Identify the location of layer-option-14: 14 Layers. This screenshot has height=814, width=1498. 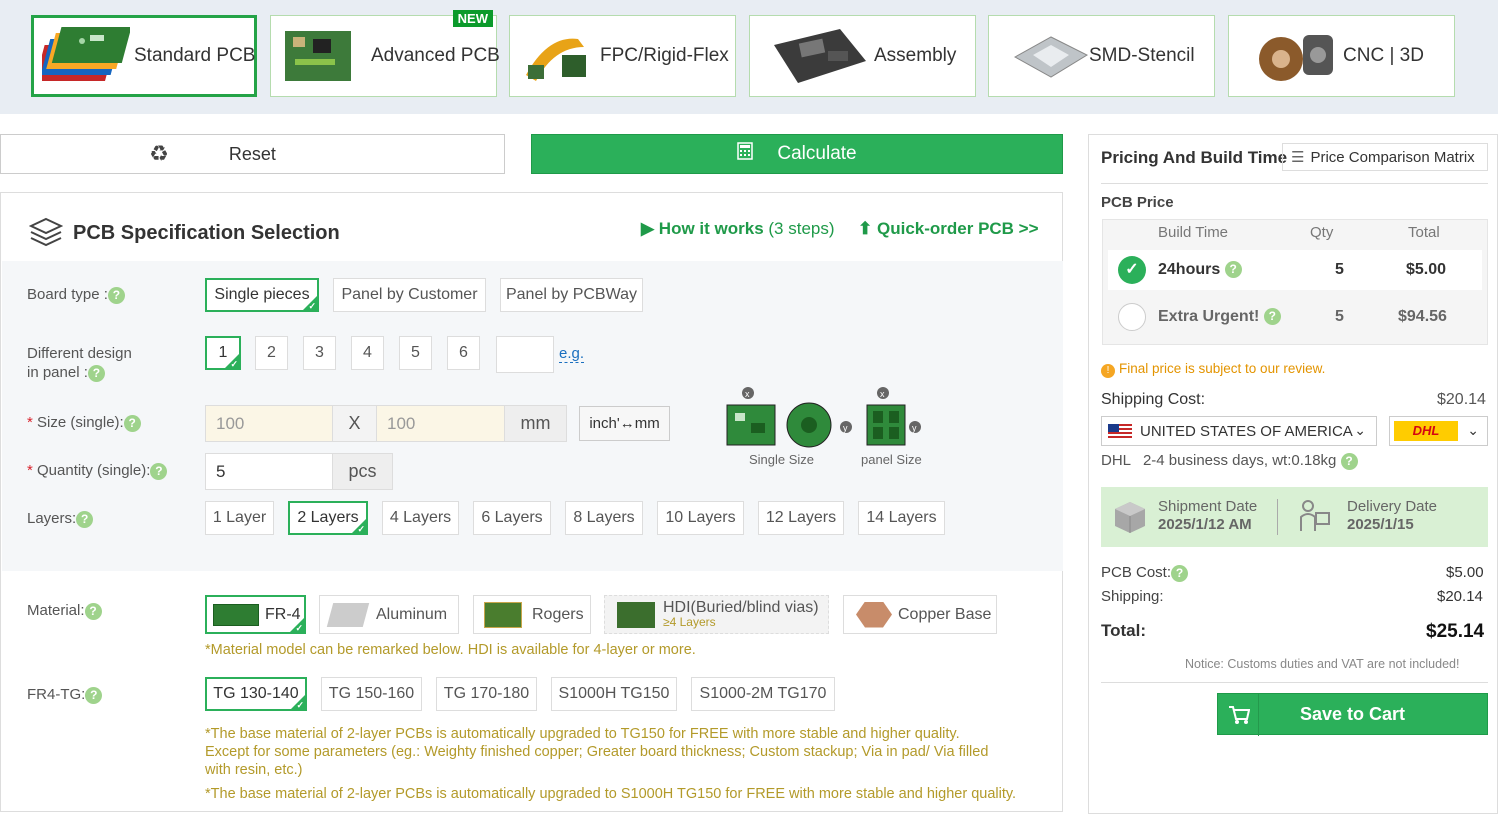
(901, 518).